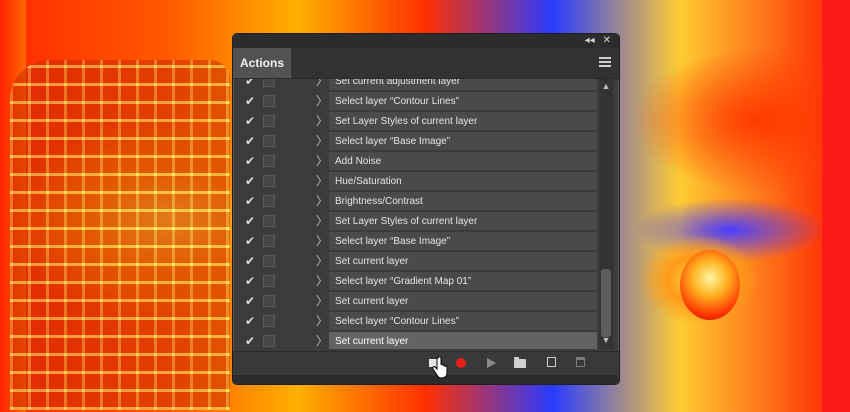 Image resolution: width=850 pixels, height=412 pixels. Describe the element at coordinates (426, 41) in the screenshot. I see `panel-titlebar: ◂◂ ✕` at that location.